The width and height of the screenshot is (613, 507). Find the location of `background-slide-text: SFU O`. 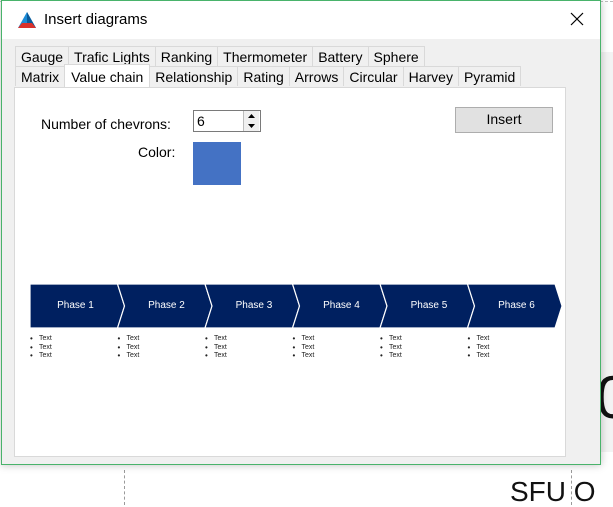

background-slide-text: SFU O is located at coordinates (553, 491).